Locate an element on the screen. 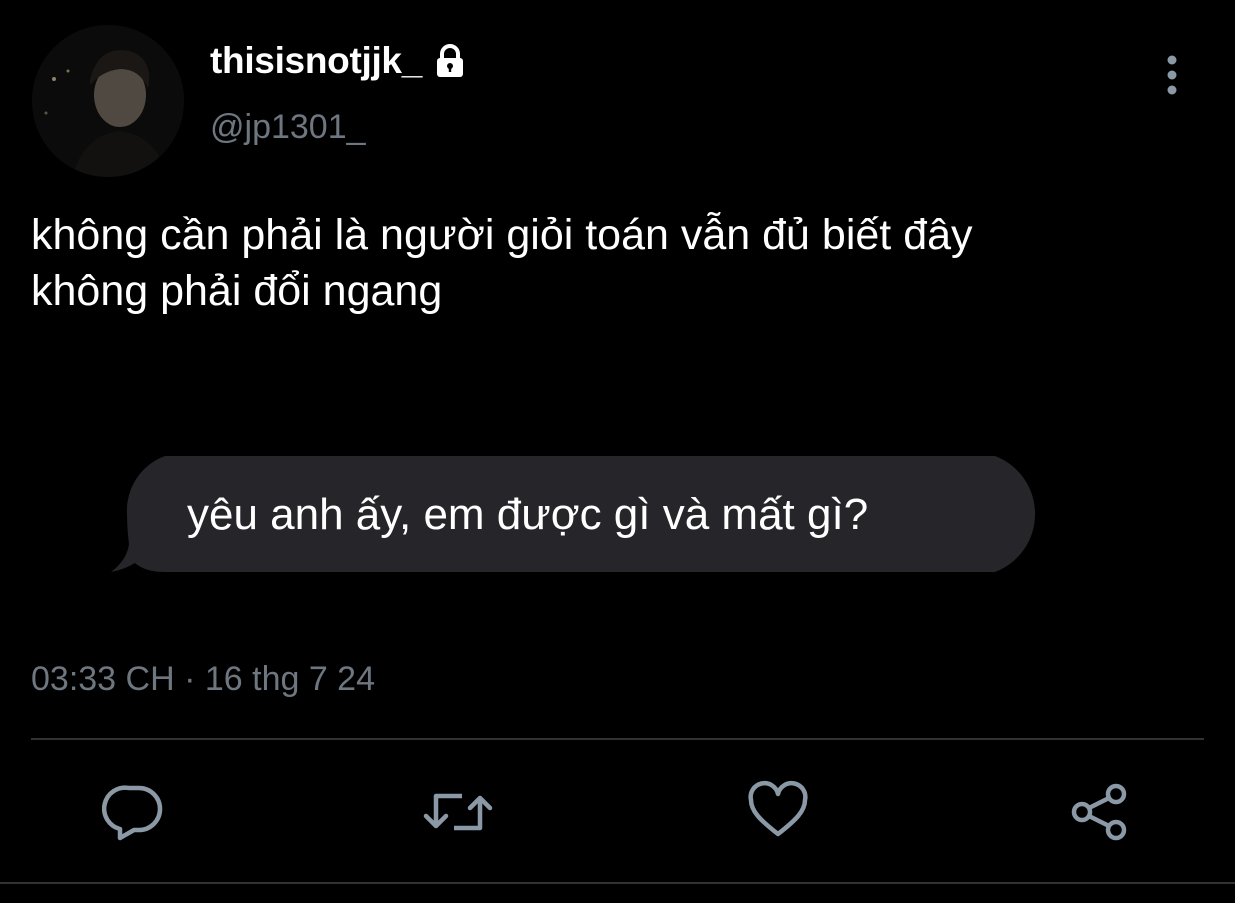 This screenshot has width=1235, height=903. user-handle: @jp1301_ is located at coordinates (288, 127).